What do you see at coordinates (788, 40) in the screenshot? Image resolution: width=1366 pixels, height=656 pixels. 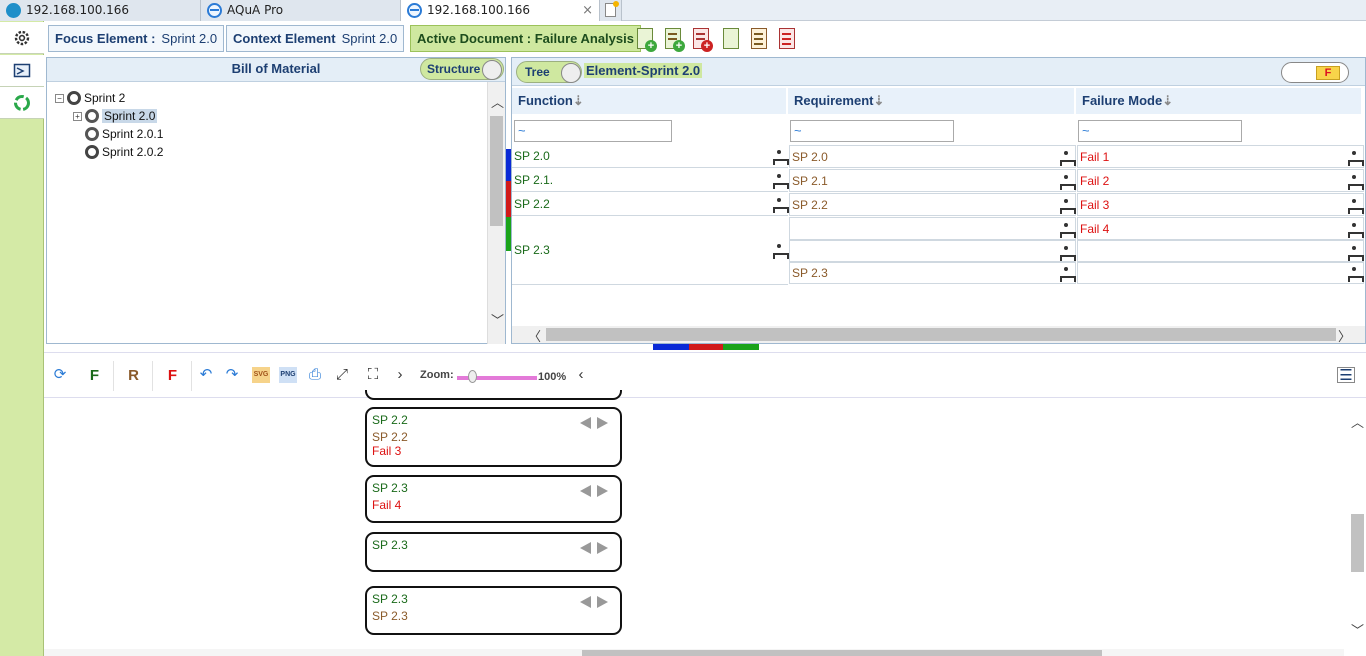 I see `numbered-list-document-button` at bounding box center [788, 40].